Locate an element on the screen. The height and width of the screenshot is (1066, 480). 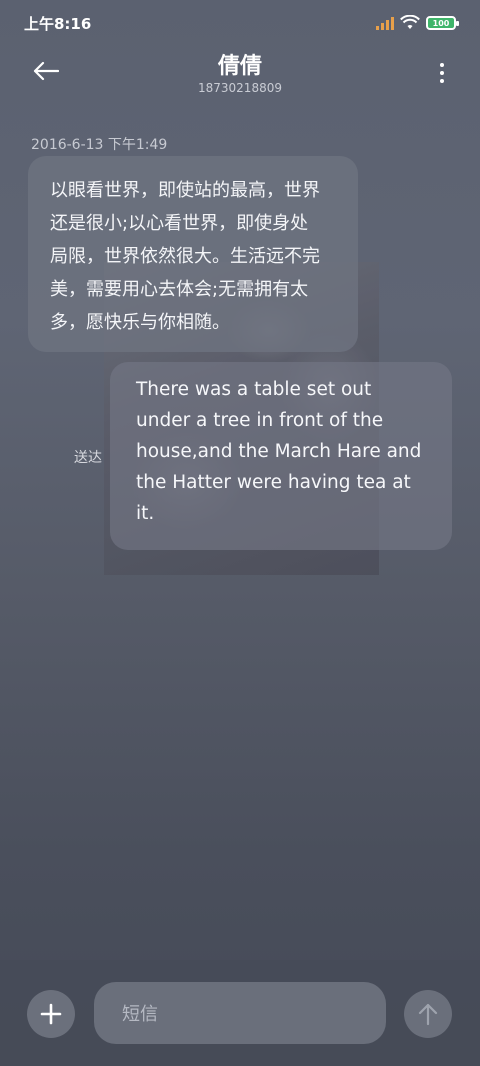
more-vertical-icon is located at coordinates (442, 65).